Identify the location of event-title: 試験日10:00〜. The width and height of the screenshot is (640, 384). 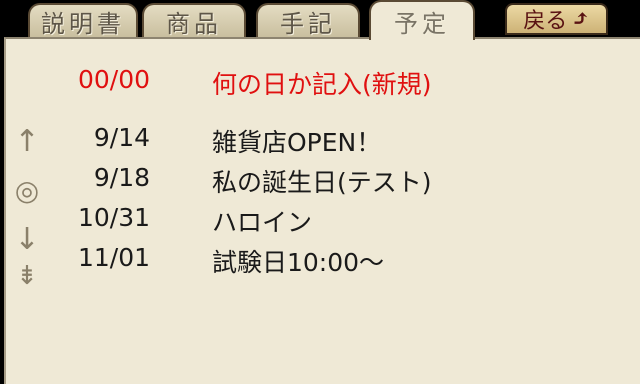
(298, 262).